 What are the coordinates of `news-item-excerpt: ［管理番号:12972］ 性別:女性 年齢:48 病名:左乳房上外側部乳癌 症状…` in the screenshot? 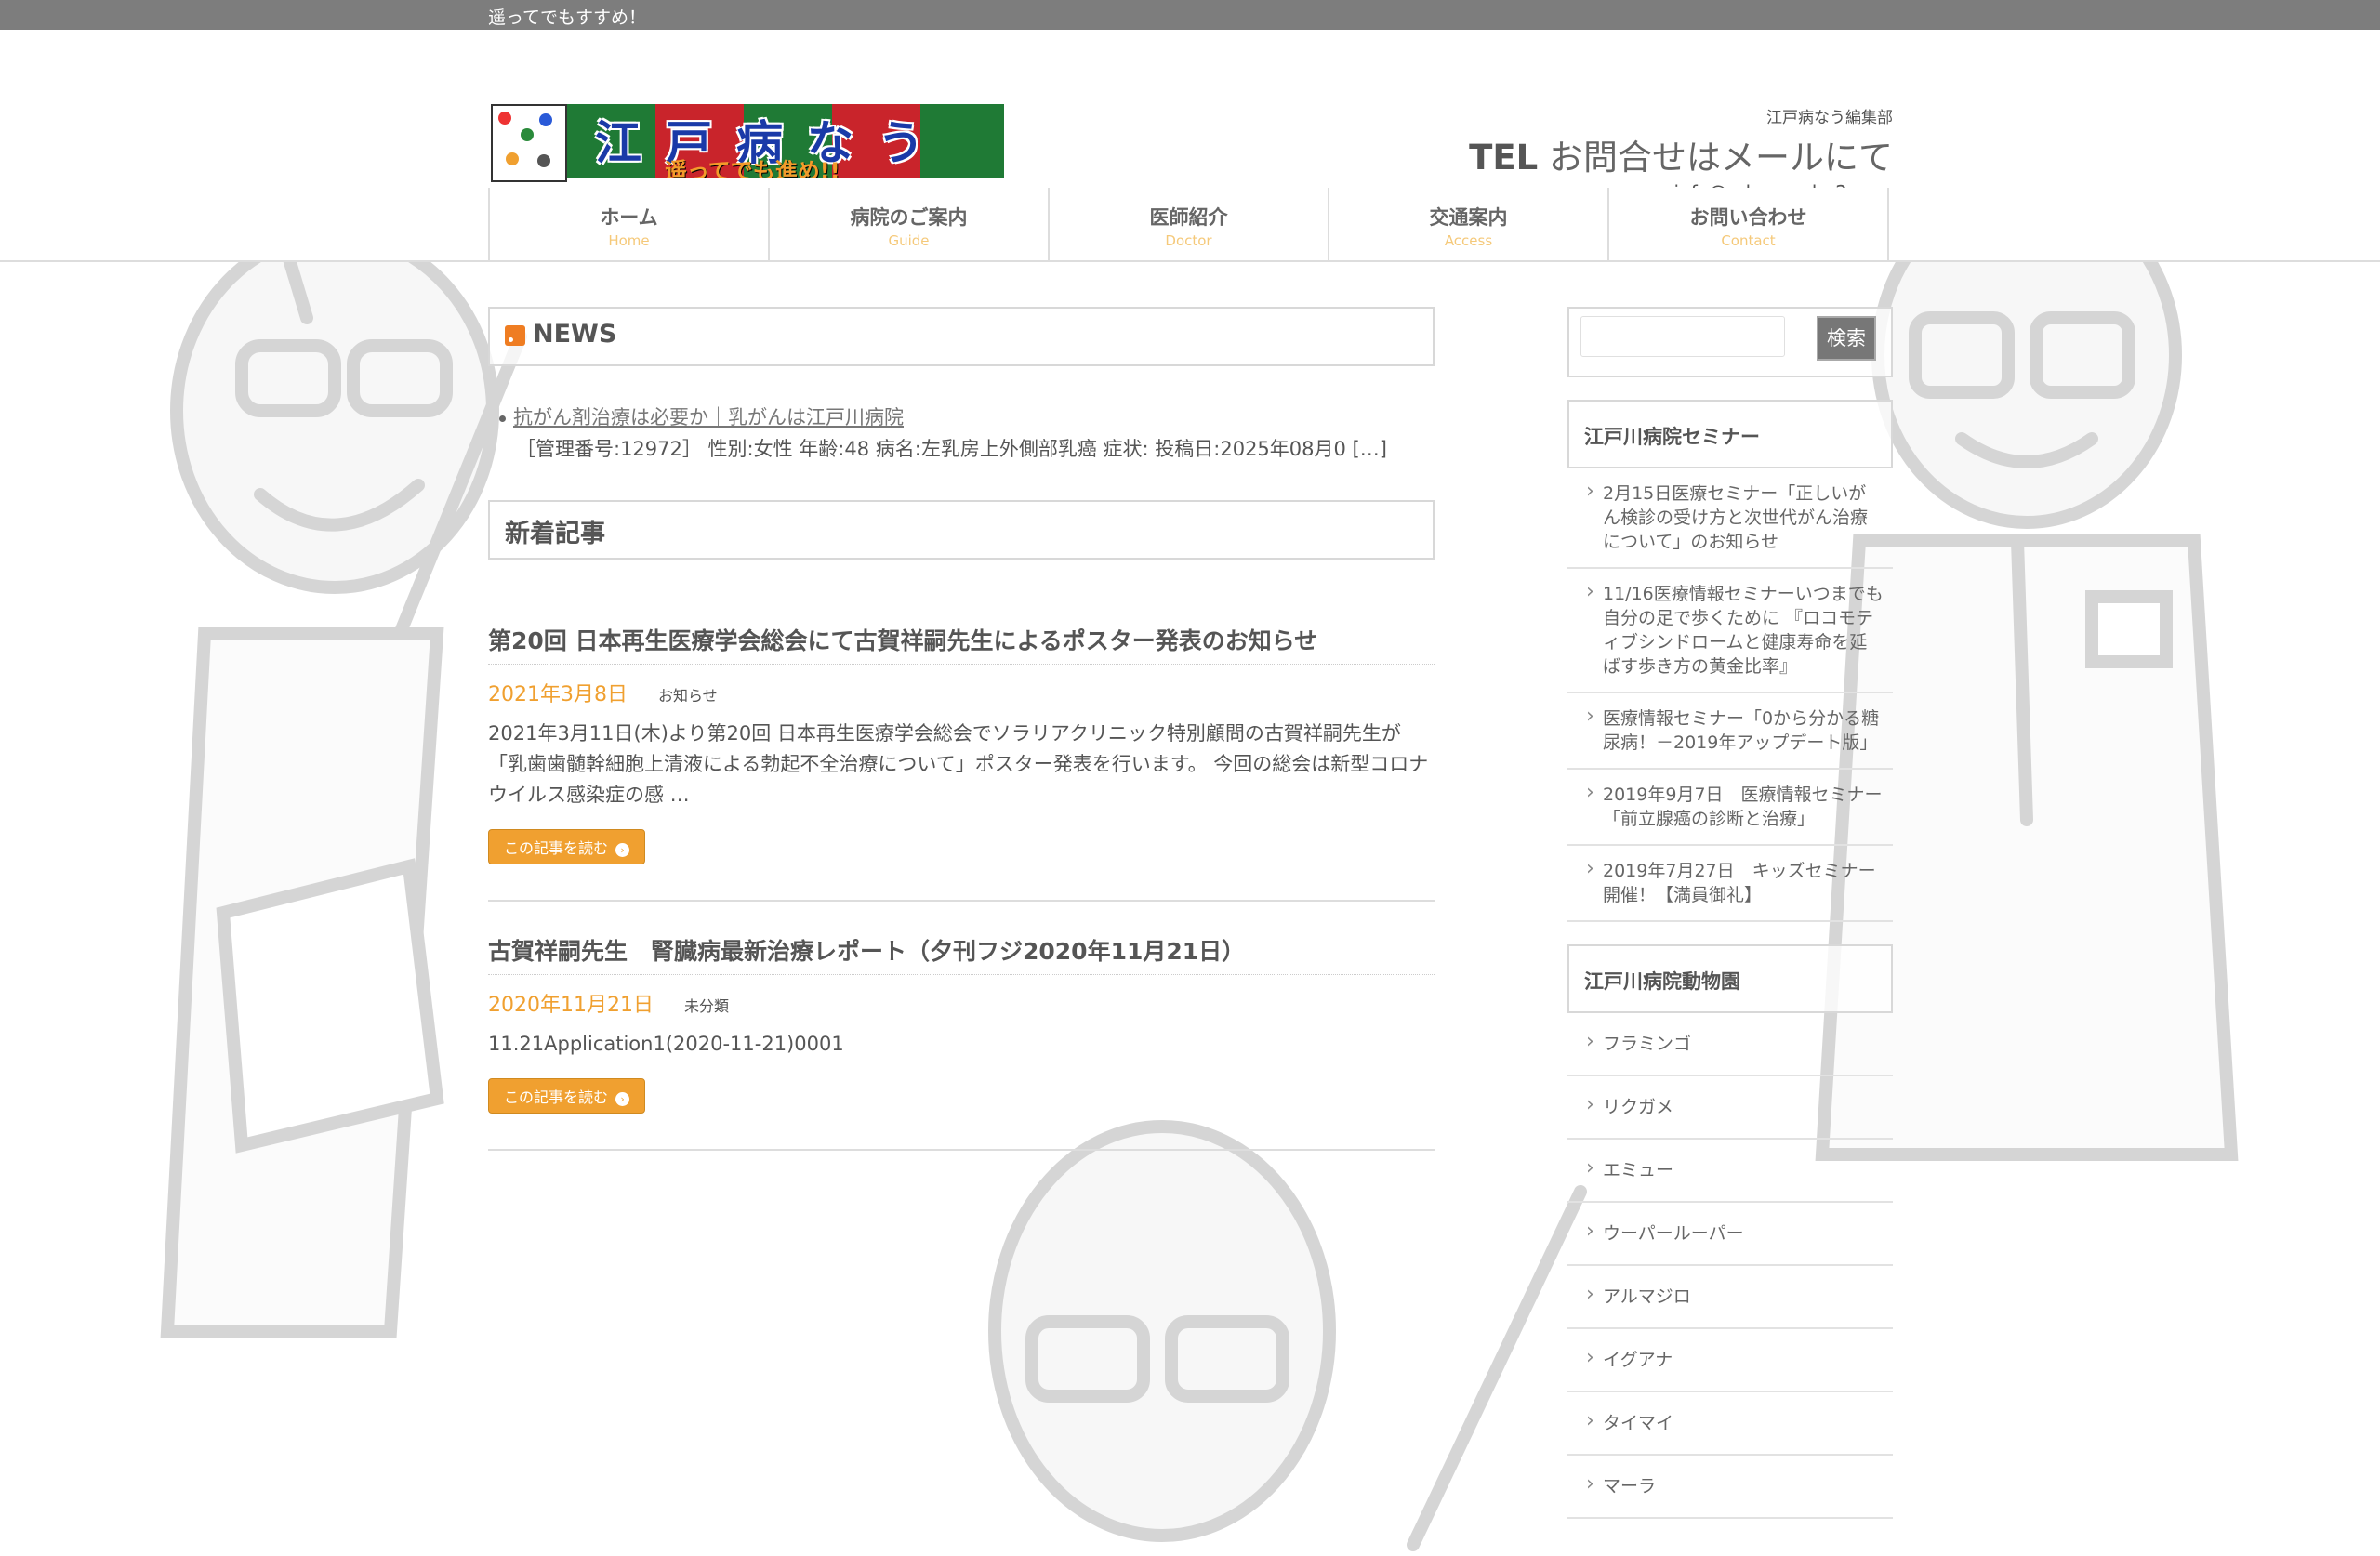 It's located at (951, 449).